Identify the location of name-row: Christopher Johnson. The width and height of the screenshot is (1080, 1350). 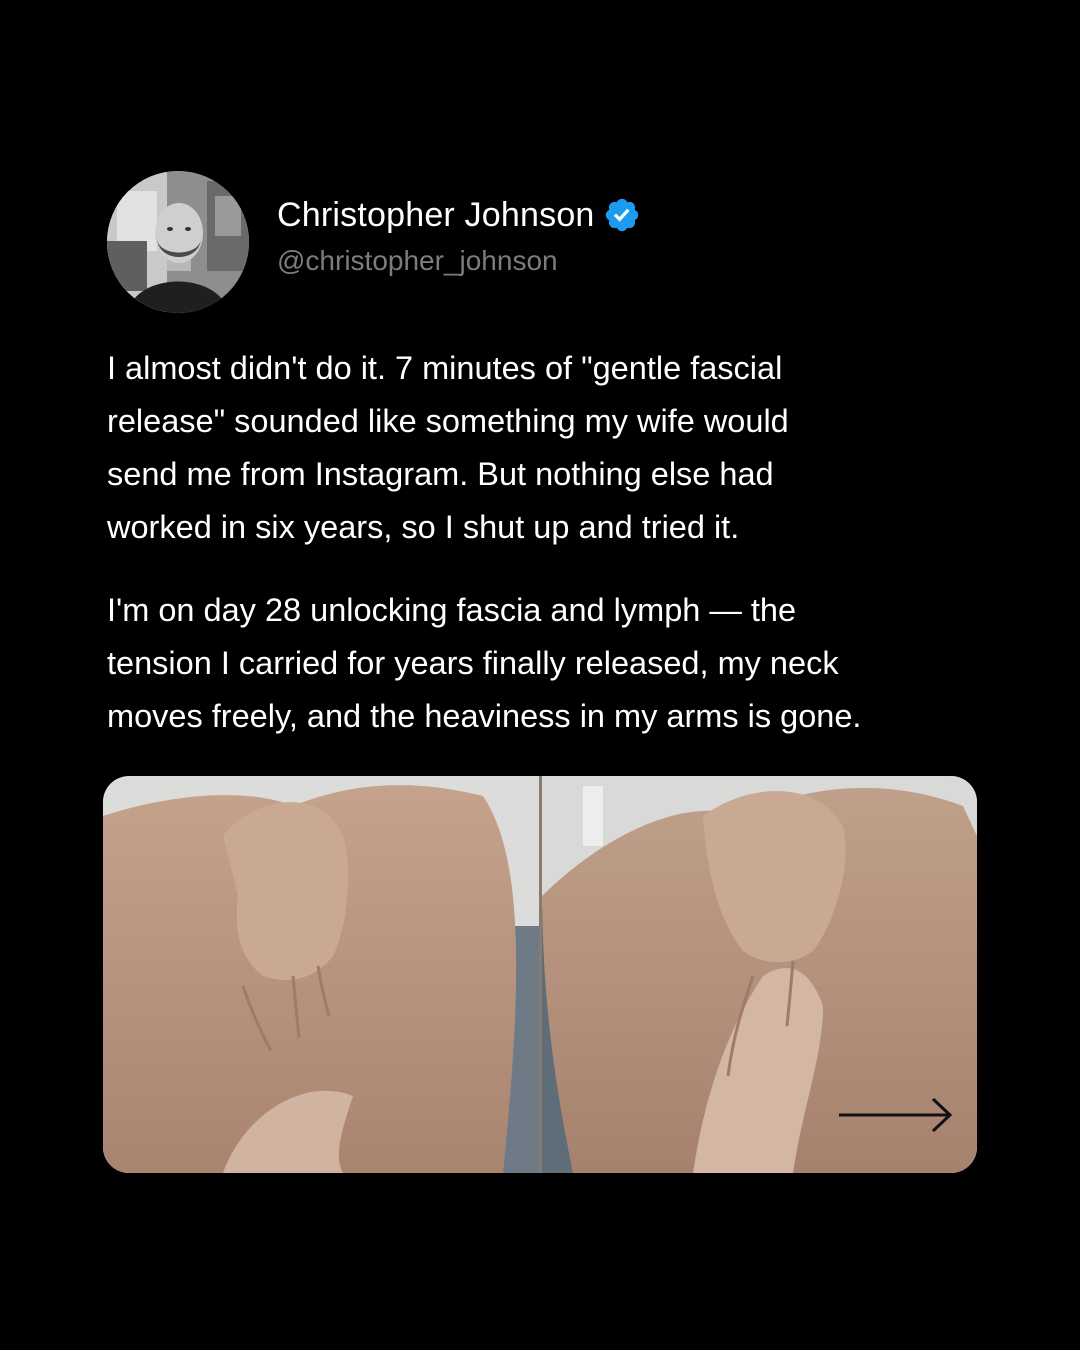
(459, 215).